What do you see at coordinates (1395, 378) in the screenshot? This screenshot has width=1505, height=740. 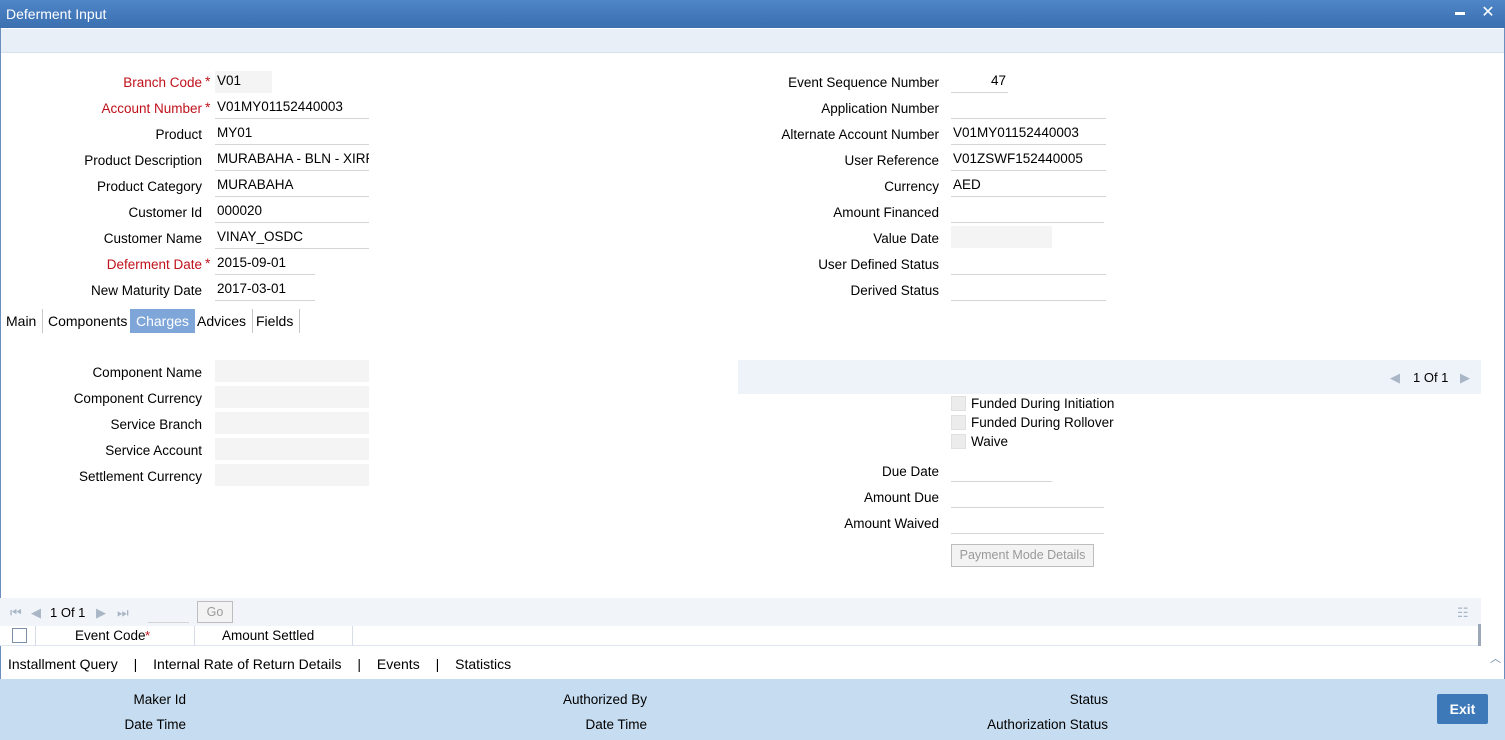 I see `previous-record-icon: ◀` at bounding box center [1395, 378].